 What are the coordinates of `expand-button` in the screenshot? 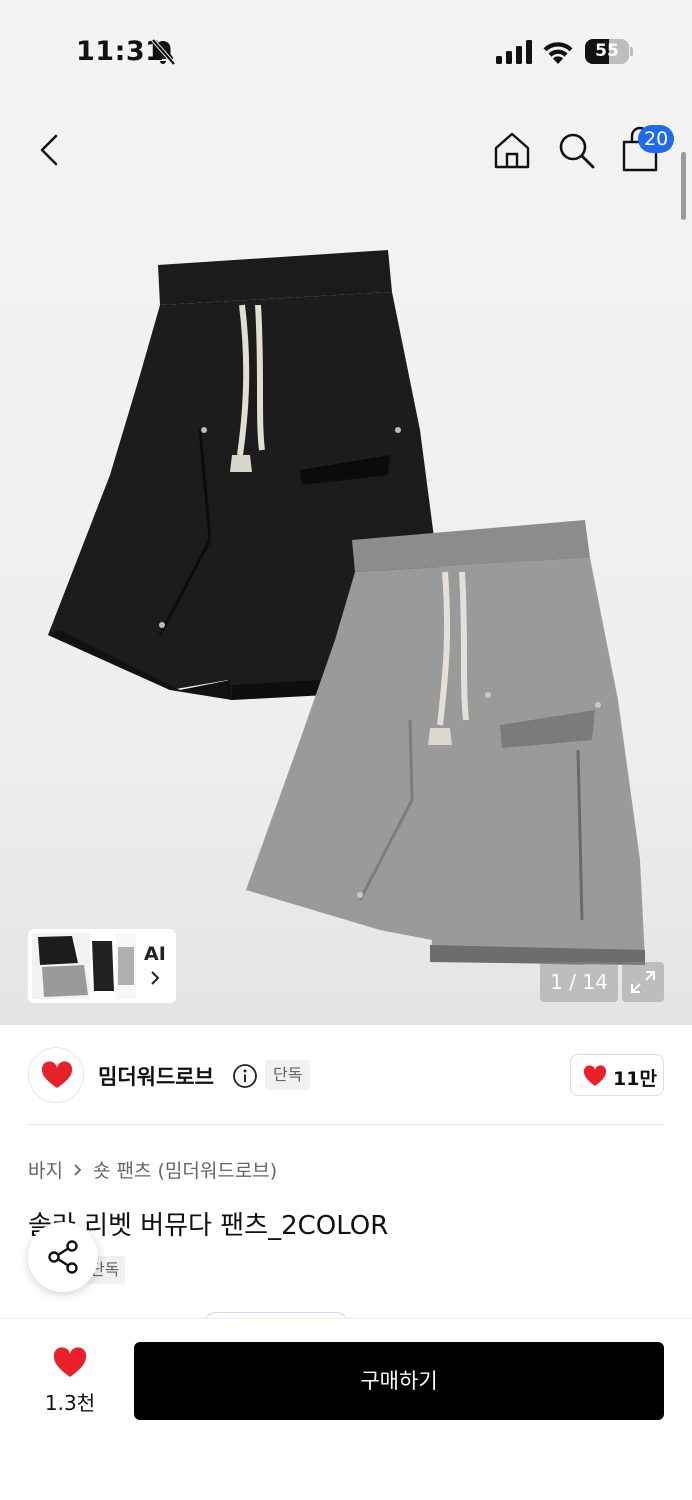 It's located at (643, 982).